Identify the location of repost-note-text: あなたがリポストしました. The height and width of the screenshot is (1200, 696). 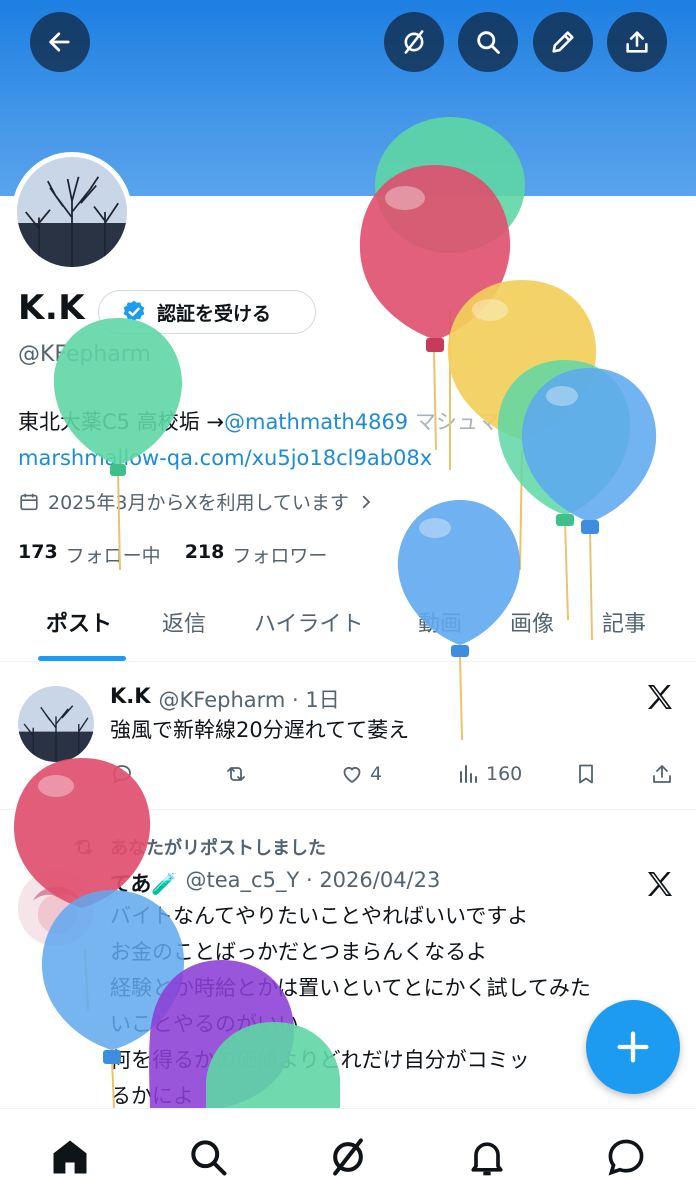
(218, 848).